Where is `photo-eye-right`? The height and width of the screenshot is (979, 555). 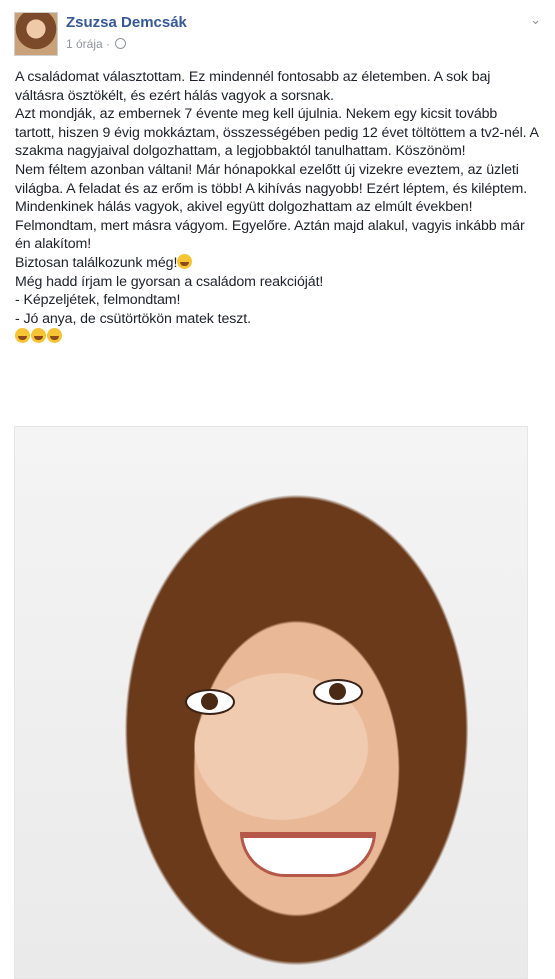 photo-eye-right is located at coordinates (338, 692).